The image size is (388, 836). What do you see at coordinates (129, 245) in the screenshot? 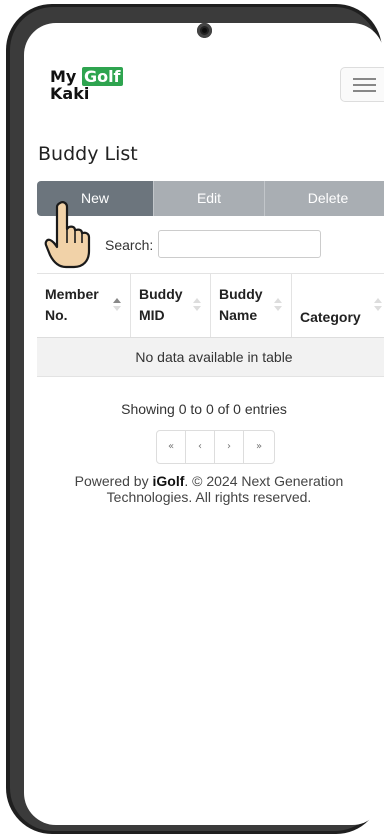
I see `search-label: Search:` at bounding box center [129, 245].